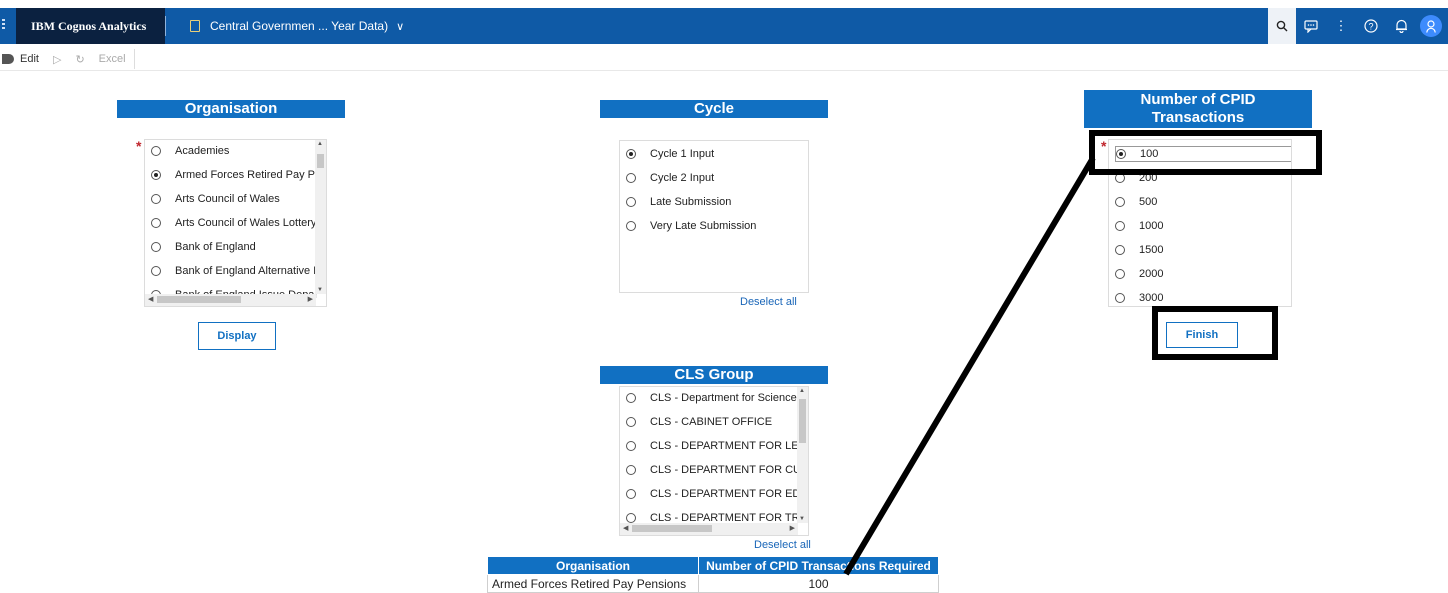  I want to click on report-title-dropdown: Central Governmen ... Year Data) ∨, so click(297, 26).